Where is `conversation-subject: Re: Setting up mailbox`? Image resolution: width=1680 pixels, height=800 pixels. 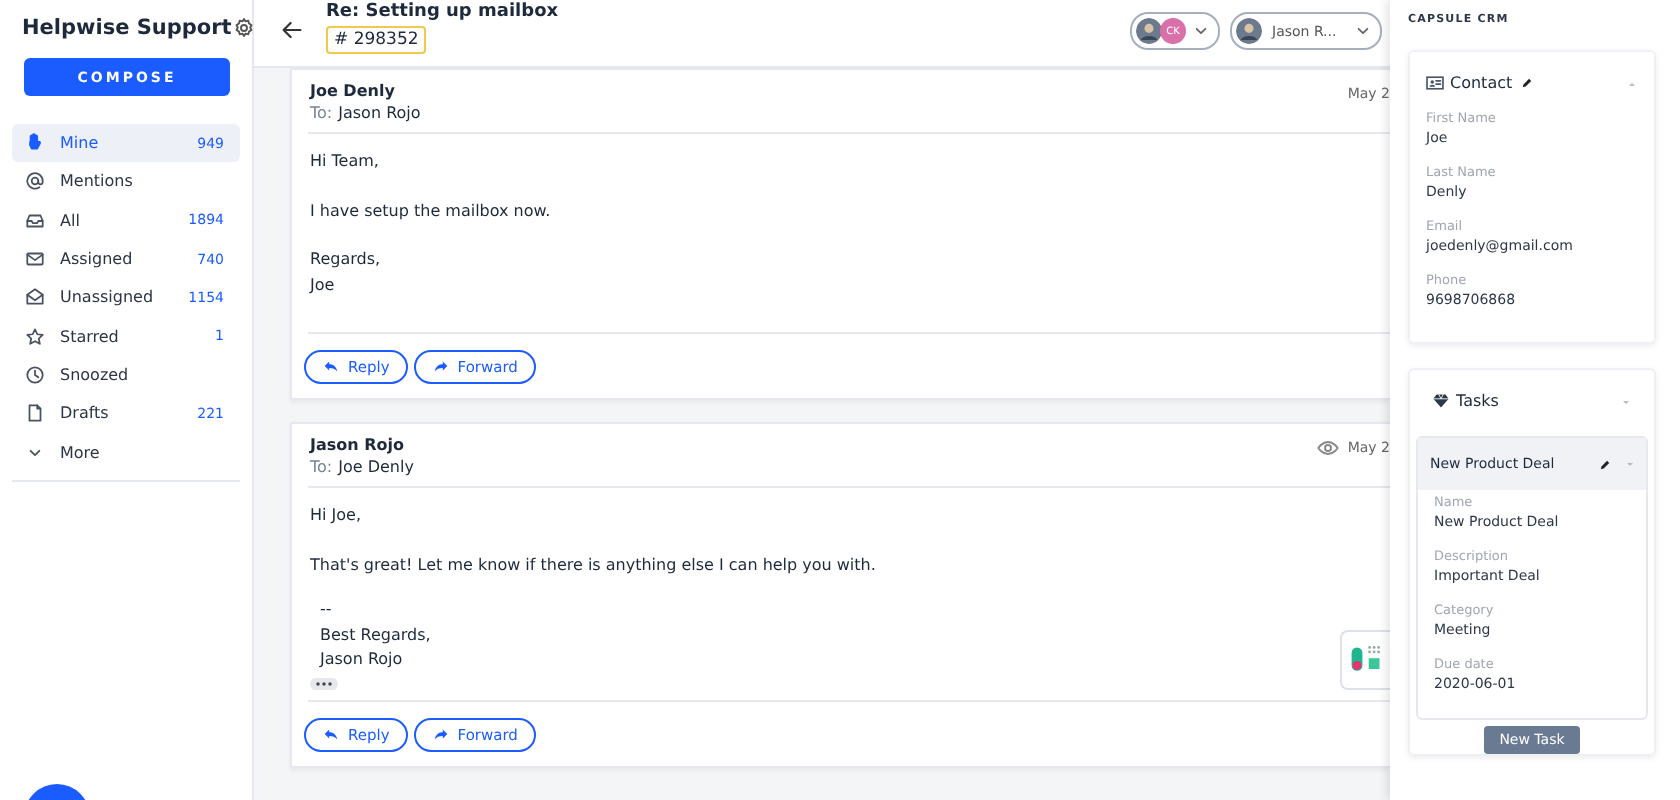 conversation-subject: Re: Setting up mailbox is located at coordinates (442, 12).